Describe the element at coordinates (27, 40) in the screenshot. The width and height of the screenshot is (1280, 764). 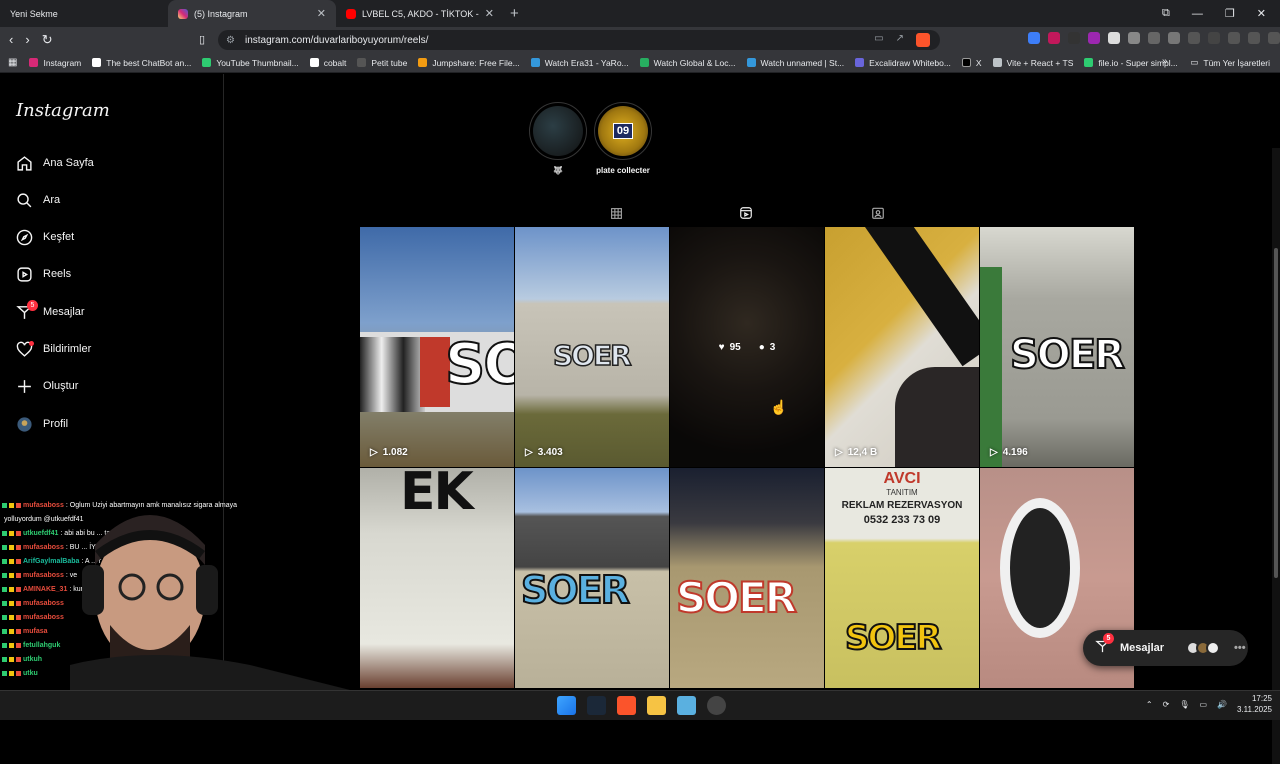
I see `forward-icon: ›` at that location.